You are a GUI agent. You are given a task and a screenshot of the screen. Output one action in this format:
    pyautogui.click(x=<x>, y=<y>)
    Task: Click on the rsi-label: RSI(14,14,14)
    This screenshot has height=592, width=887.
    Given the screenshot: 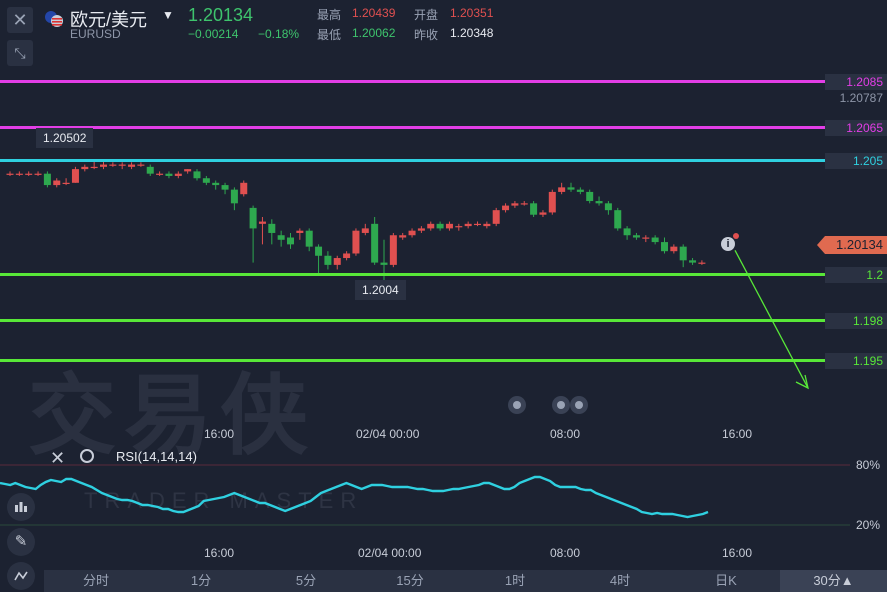 What is the action you would take?
    pyautogui.click(x=156, y=456)
    